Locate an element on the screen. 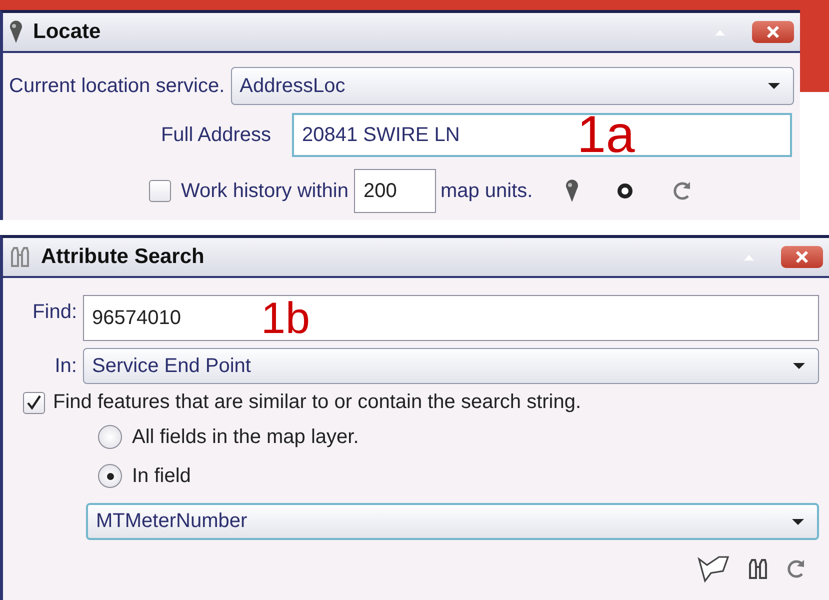 The width and height of the screenshot is (829, 600). checkbox-label: Find features that are similar to or contain the search string. is located at coordinates (317, 402).